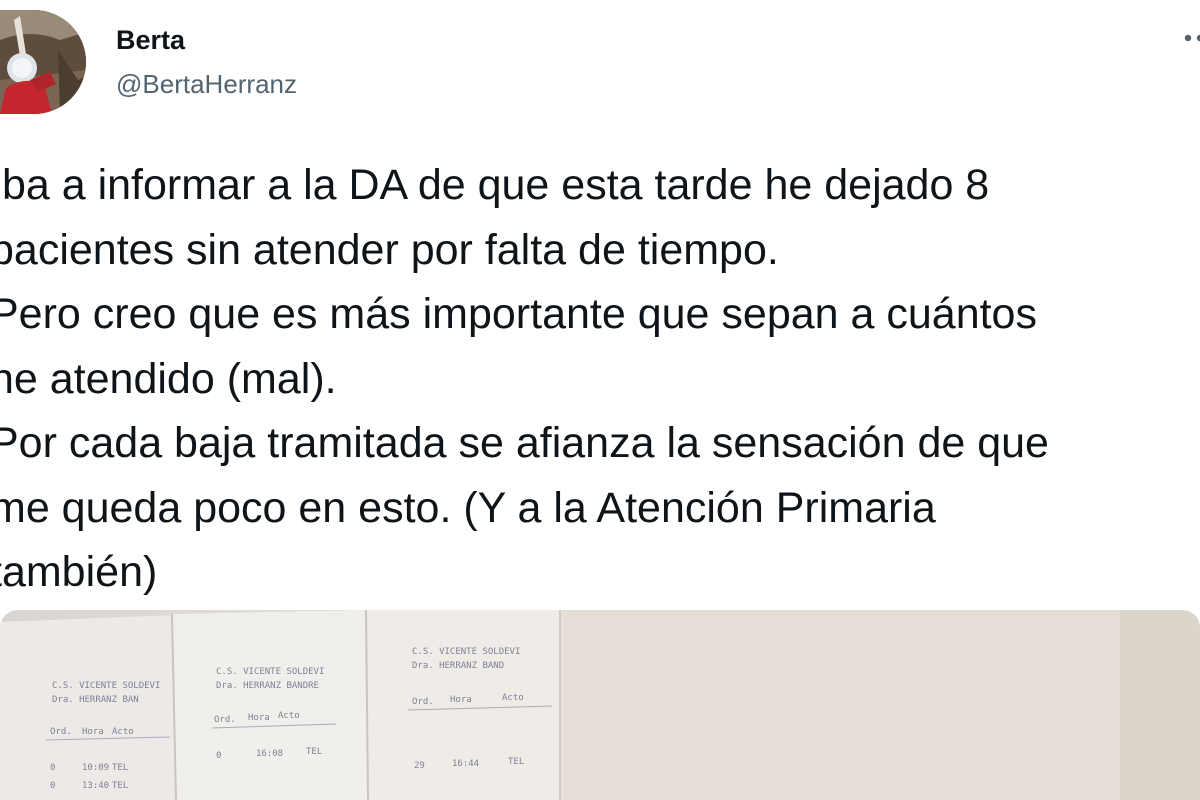 The height and width of the screenshot is (800, 1200). What do you see at coordinates (465, 764) in the screenshot?
I see `slip-row-hora: 16:44` at bounding box center [465, 764].